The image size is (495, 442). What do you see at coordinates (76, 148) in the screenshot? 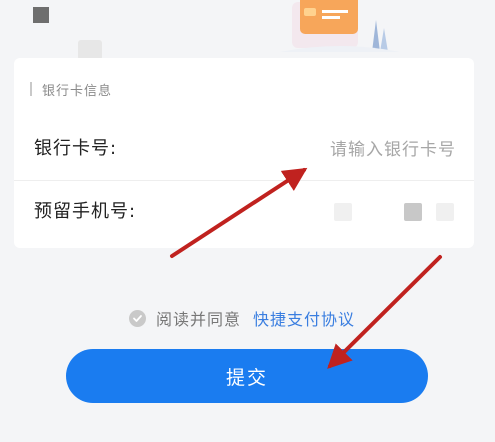
I see `card-number-label: 银行卡号:` at bounding box center [76, 148].